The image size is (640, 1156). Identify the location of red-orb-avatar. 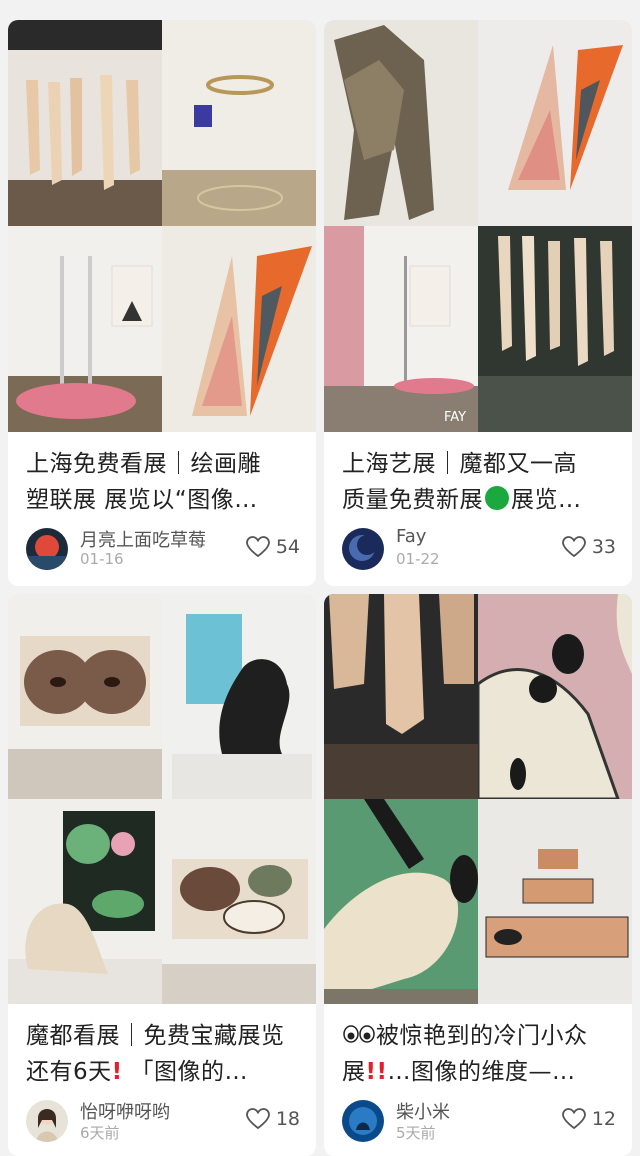
(47, 549).